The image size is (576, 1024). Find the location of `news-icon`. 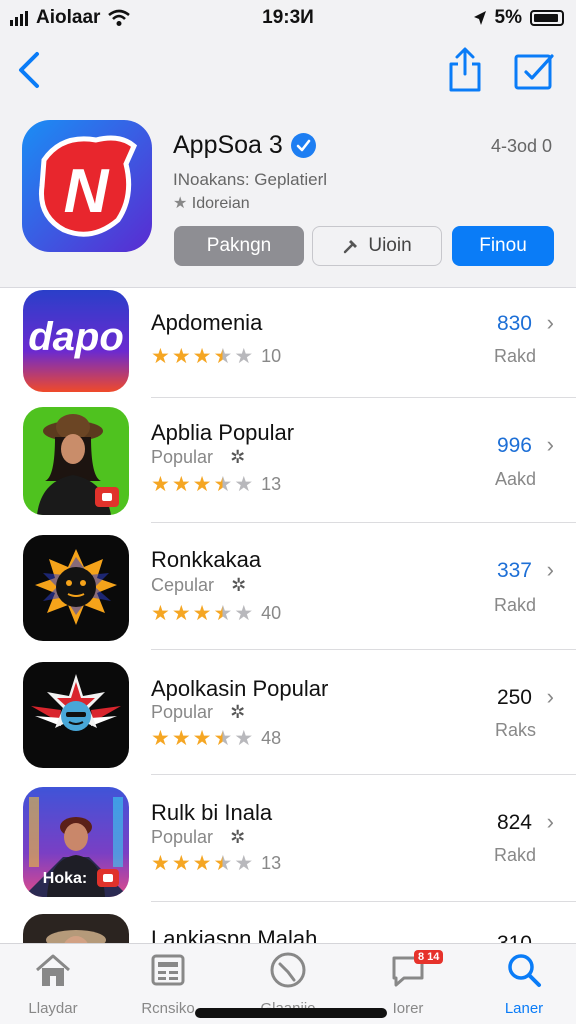

news-icon is located at coordinates (168, 970).